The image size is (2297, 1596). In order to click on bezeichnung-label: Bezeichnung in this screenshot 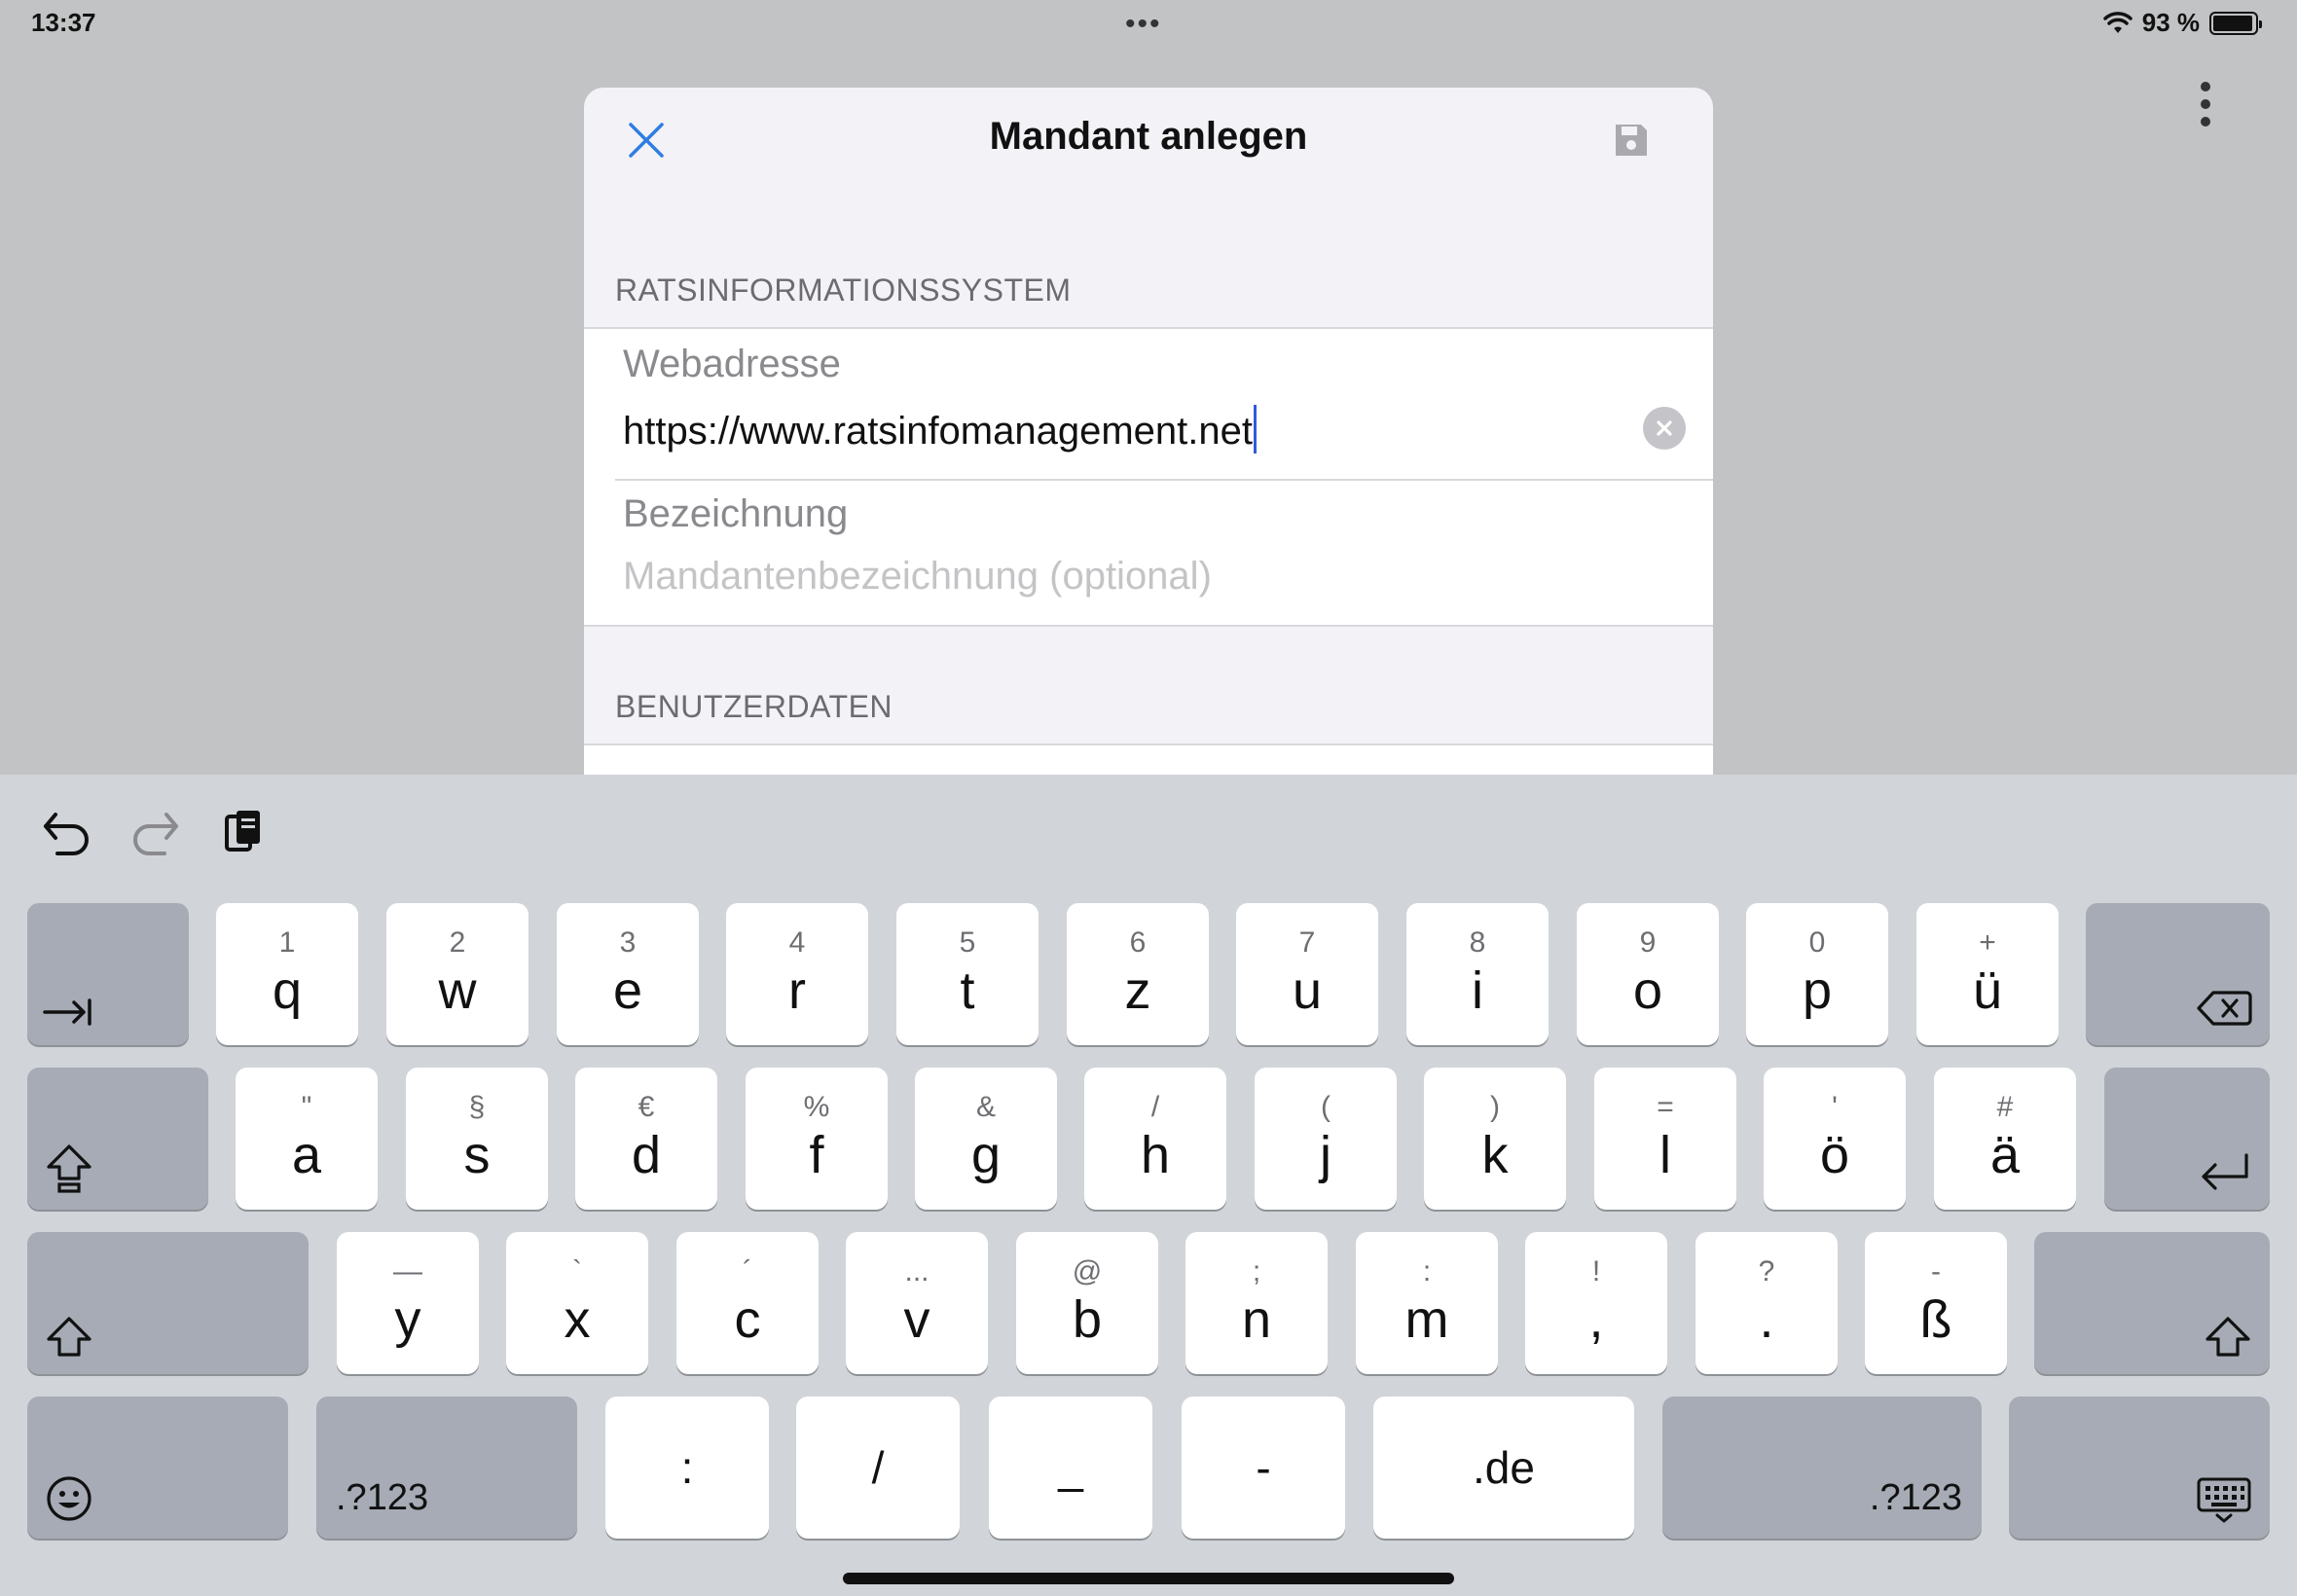, I will do `click(736, 513)`.